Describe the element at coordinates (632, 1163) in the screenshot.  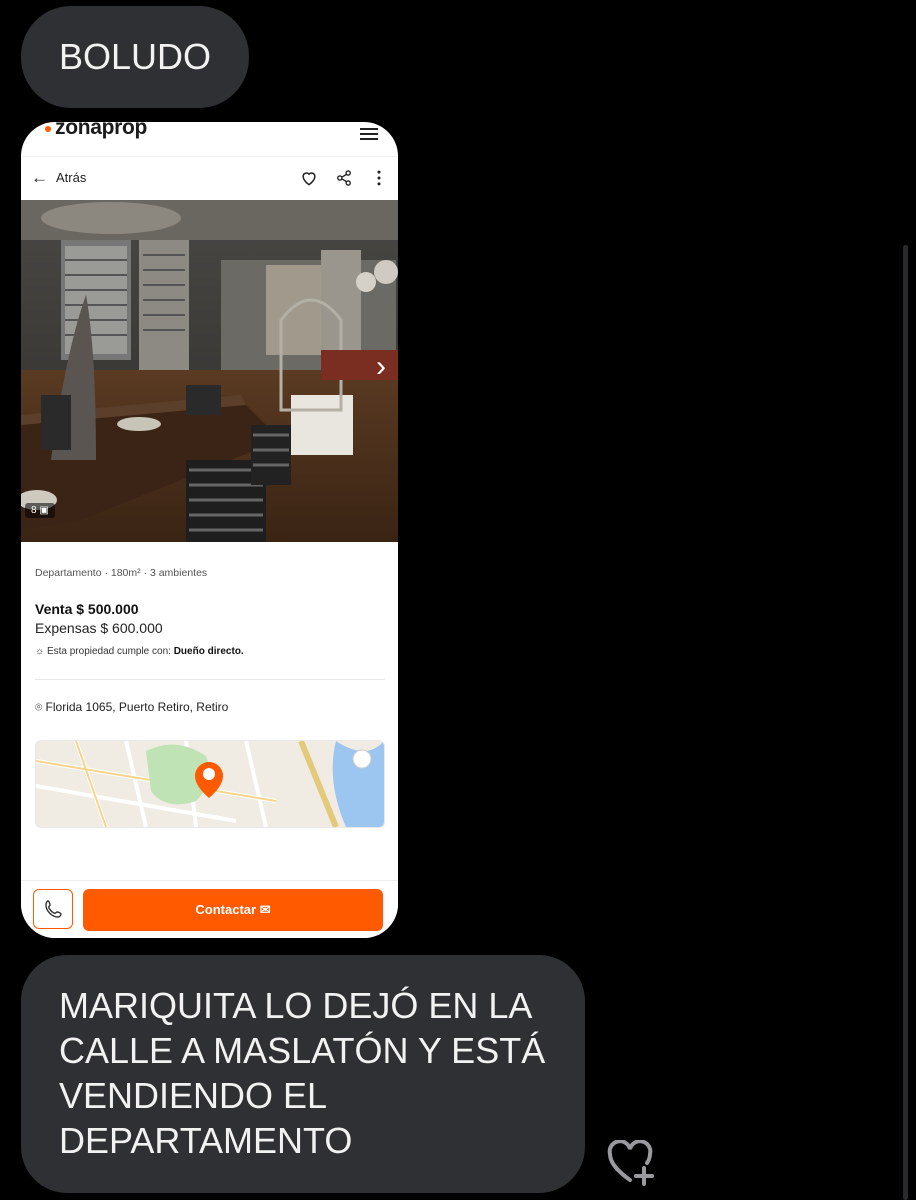
I see `heart-plus-icon` at that location.